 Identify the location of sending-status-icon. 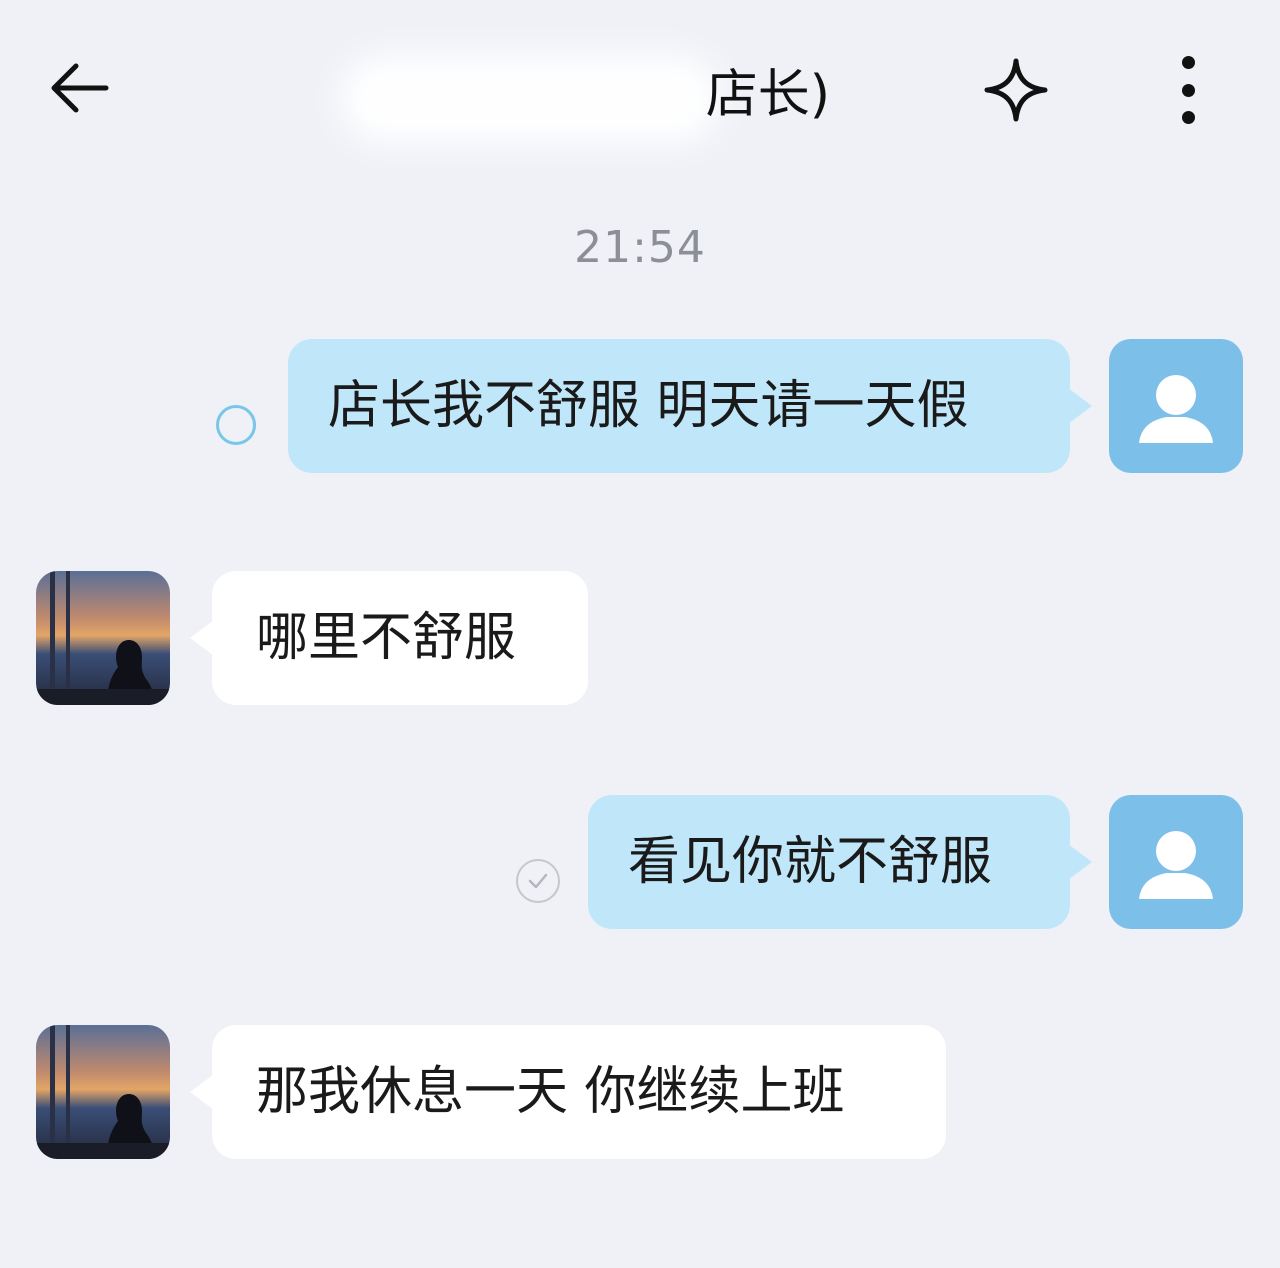
(236, 425).